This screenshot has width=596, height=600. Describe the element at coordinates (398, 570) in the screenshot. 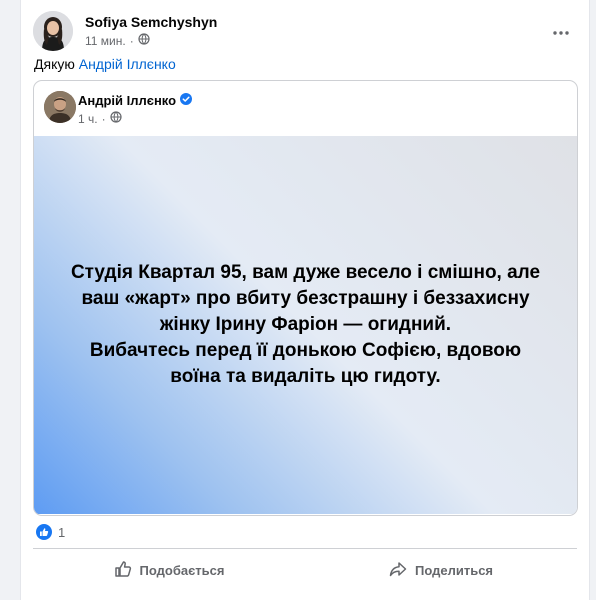

I see `share-arrow-icon` at that location.